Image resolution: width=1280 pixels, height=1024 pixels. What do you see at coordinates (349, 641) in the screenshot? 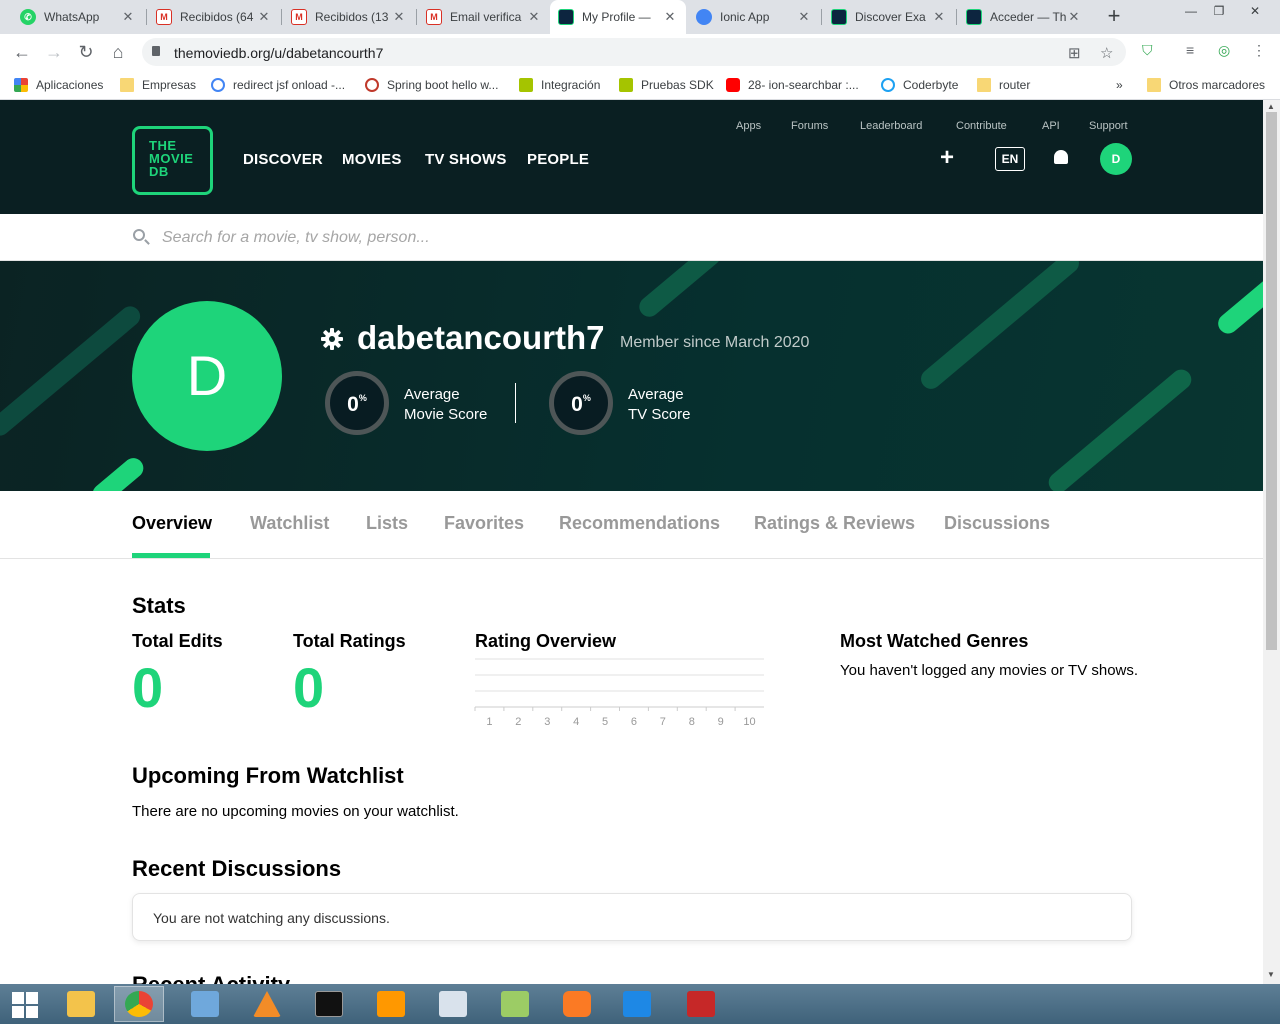
I see `total-ratings-label: Total Ratings` at bounding box center [349, 641].